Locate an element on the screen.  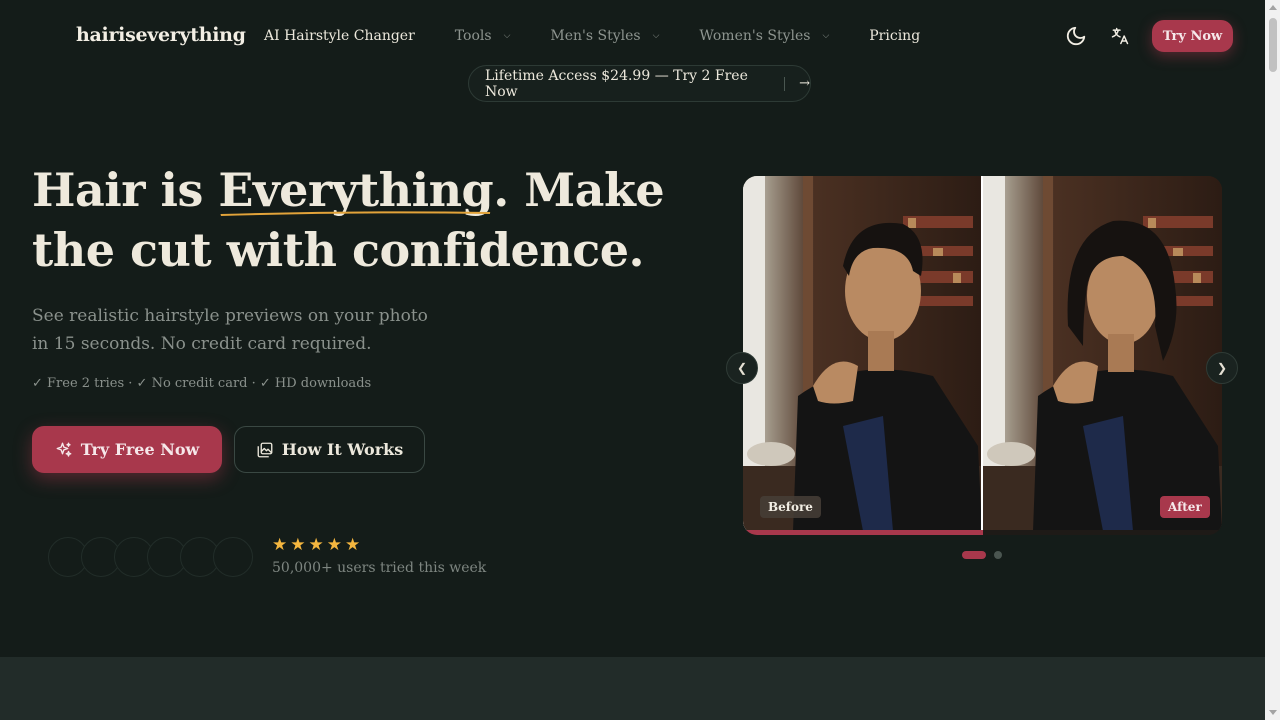
slide-progress is located at coordinates (982, 532).